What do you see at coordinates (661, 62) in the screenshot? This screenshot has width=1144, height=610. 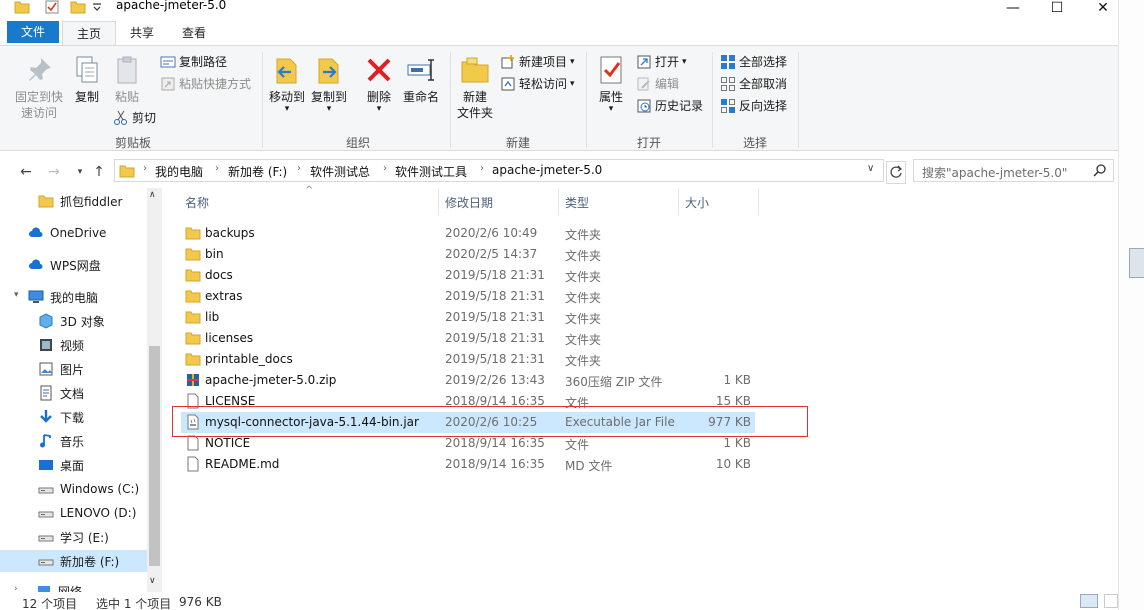 I see `open-button: 打开 ▾` at bounding box center [661, 62].